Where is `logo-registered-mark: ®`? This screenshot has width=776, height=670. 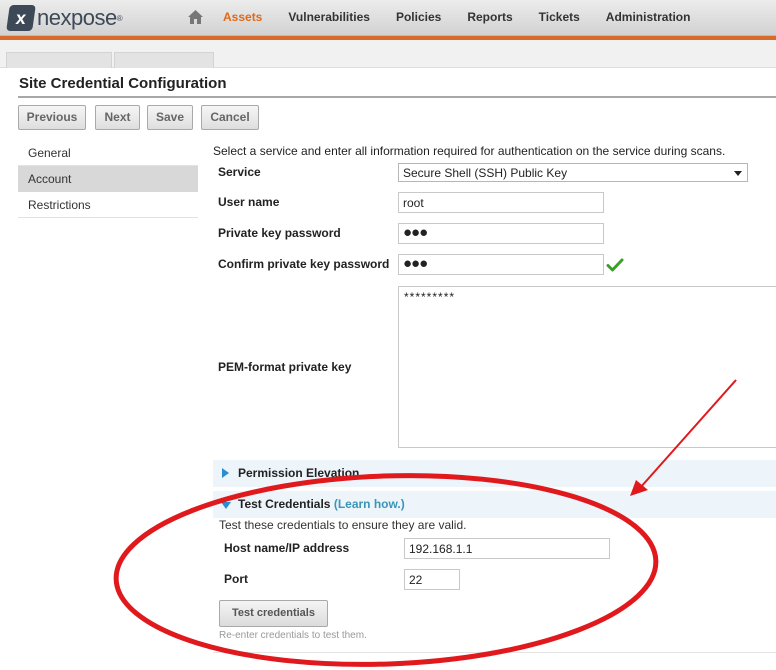
logo-registered-mark: ® is located at coordinates (119, 18).